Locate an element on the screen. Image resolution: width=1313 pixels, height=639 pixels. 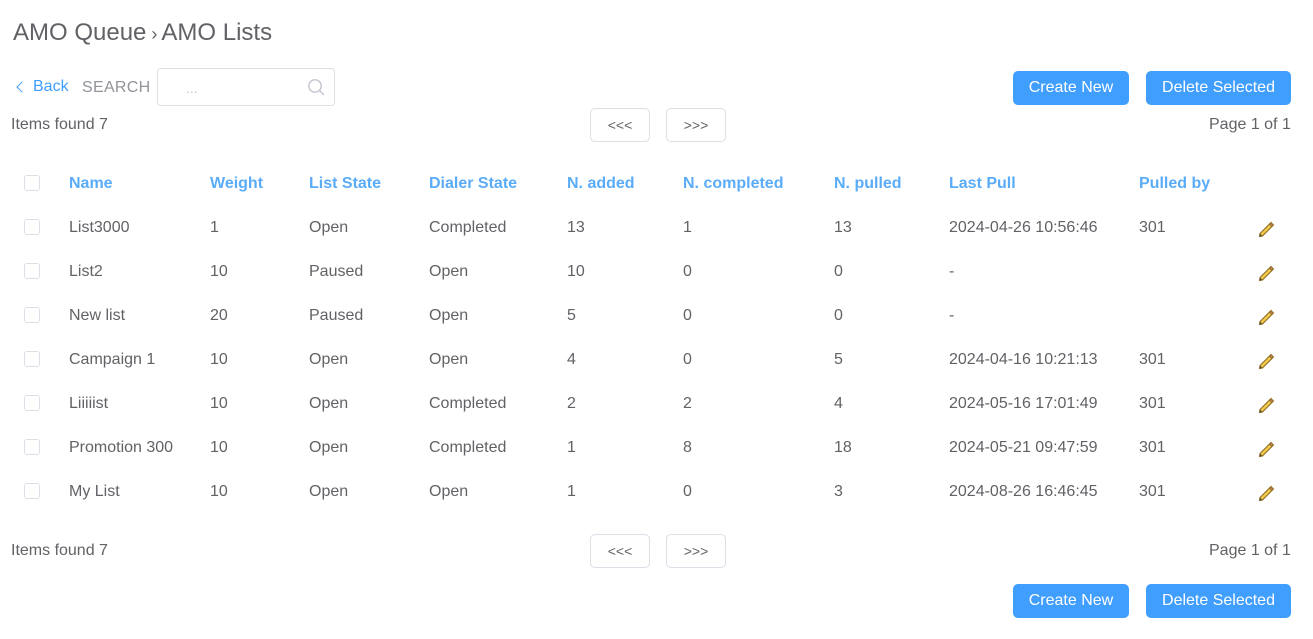
cell-n-added: 4 is located at coordinates (571, 359).